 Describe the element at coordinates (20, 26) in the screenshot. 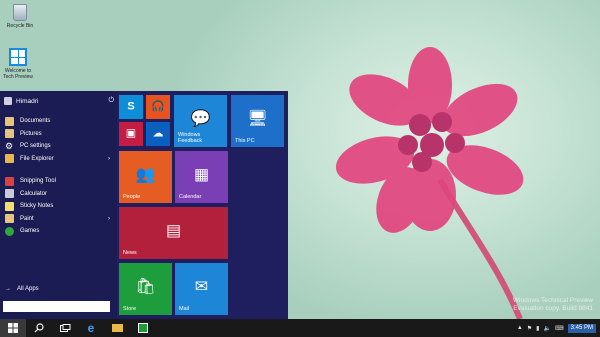

I see `desktop-icon-label: Recycle Bin` at that location.